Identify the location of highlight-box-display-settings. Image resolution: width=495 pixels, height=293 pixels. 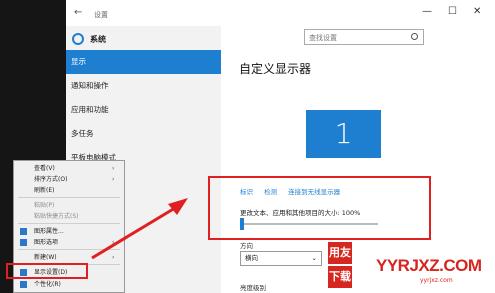
(47, 271).